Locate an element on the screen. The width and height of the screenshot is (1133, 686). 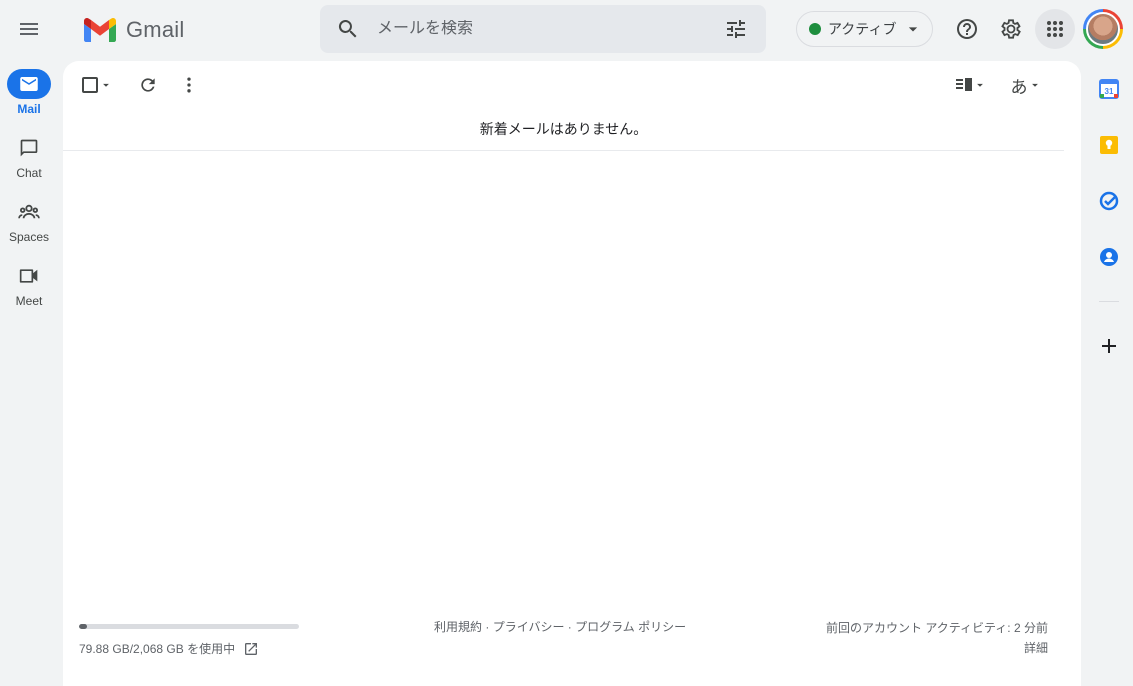
nav-label-meet: Meet is located at coordinates (29, 301).